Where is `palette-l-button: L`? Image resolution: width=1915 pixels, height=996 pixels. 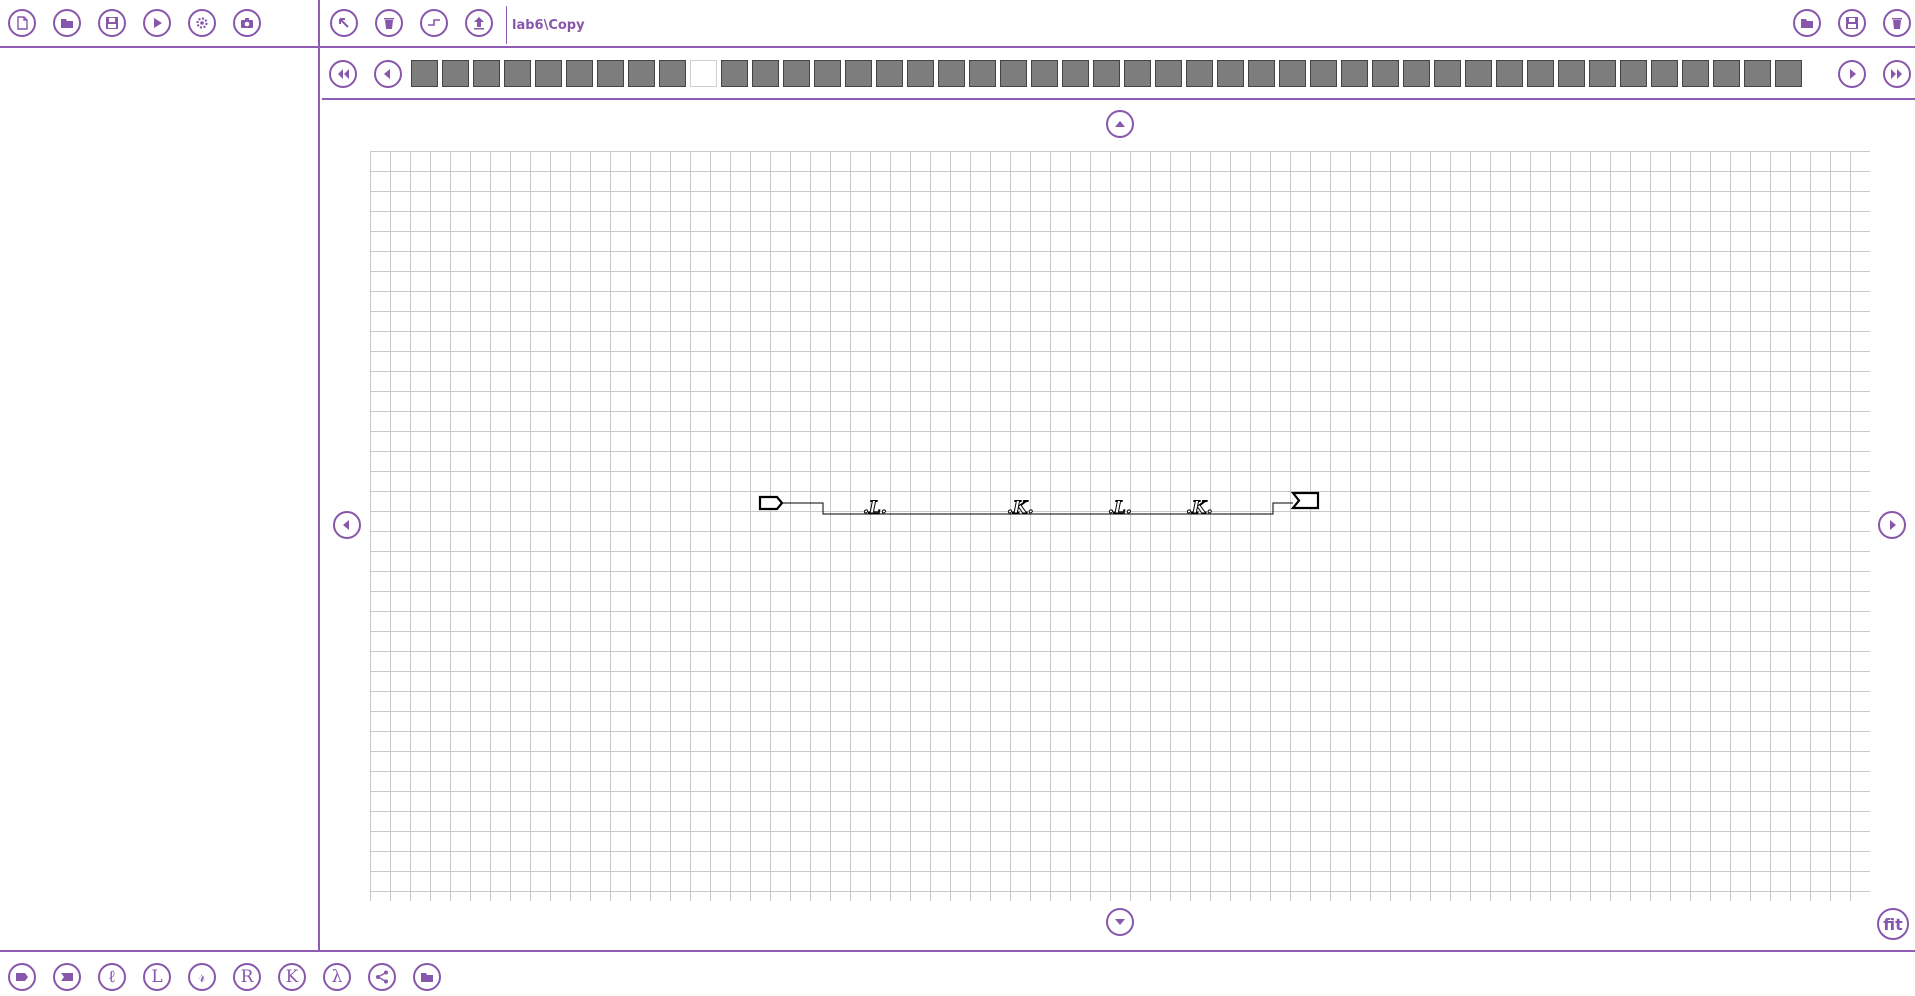 palette-l-button: L is located at coordinates (157, 977).